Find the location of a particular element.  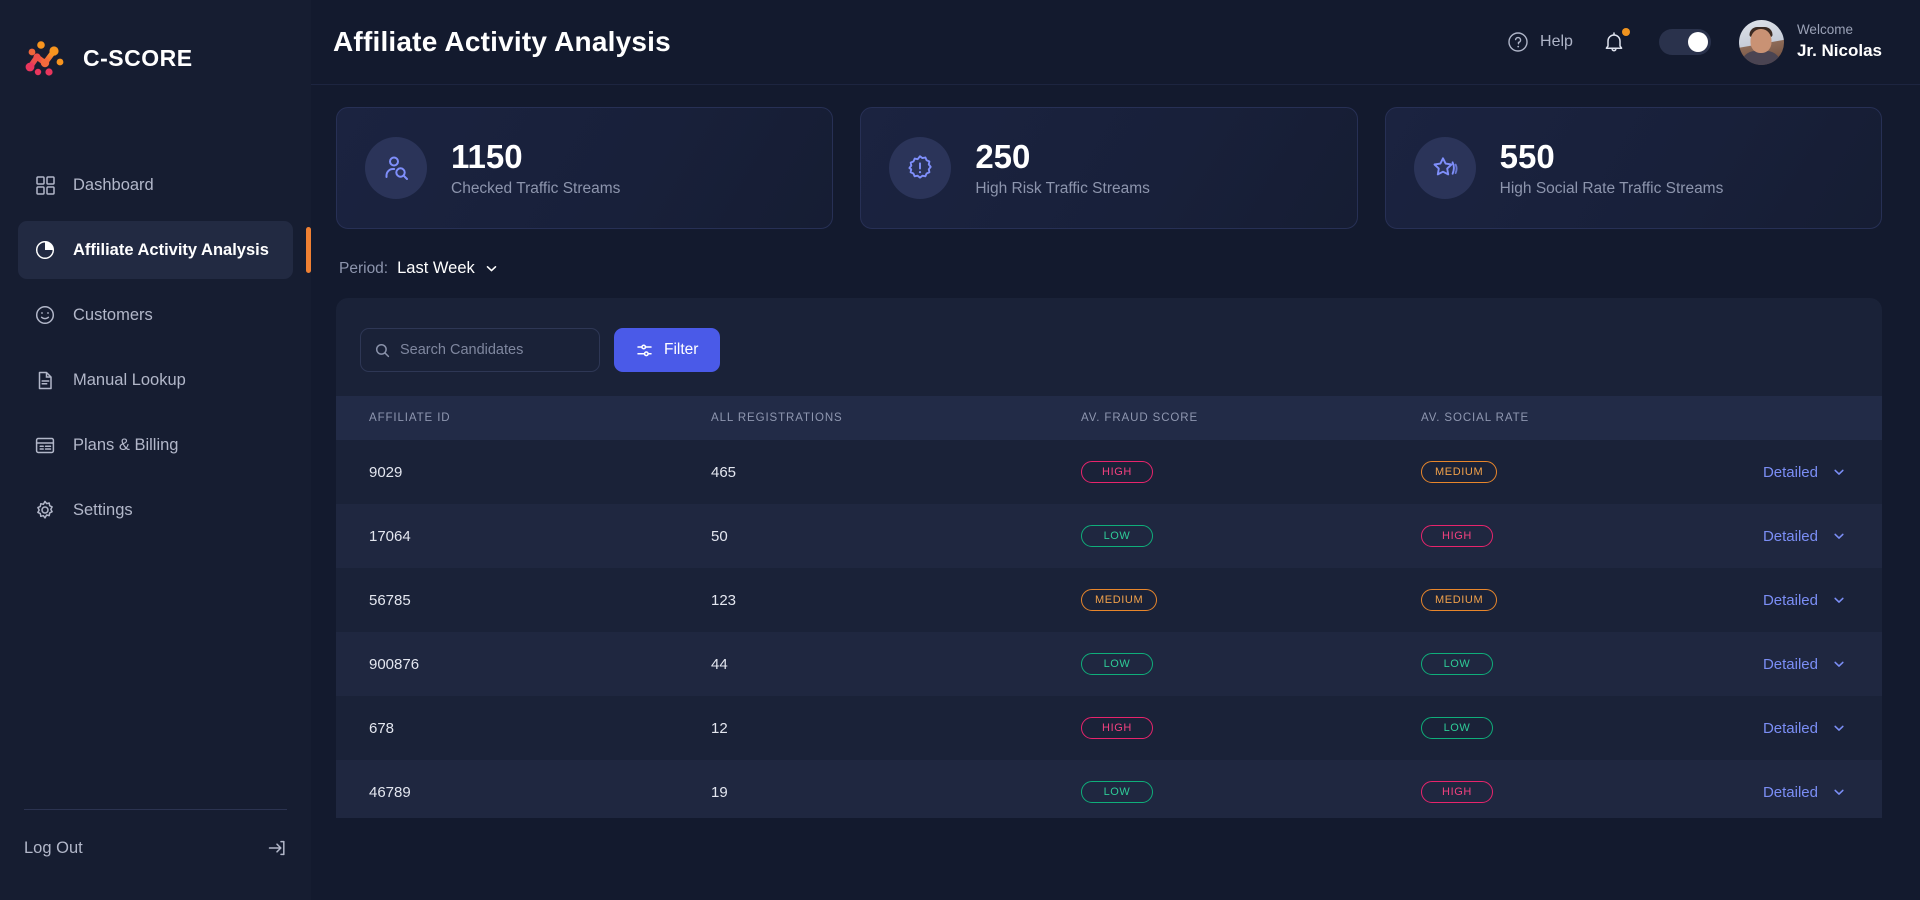

user-meta: Welcome Jr. Nicolas is located at coordinates (1839, 41).